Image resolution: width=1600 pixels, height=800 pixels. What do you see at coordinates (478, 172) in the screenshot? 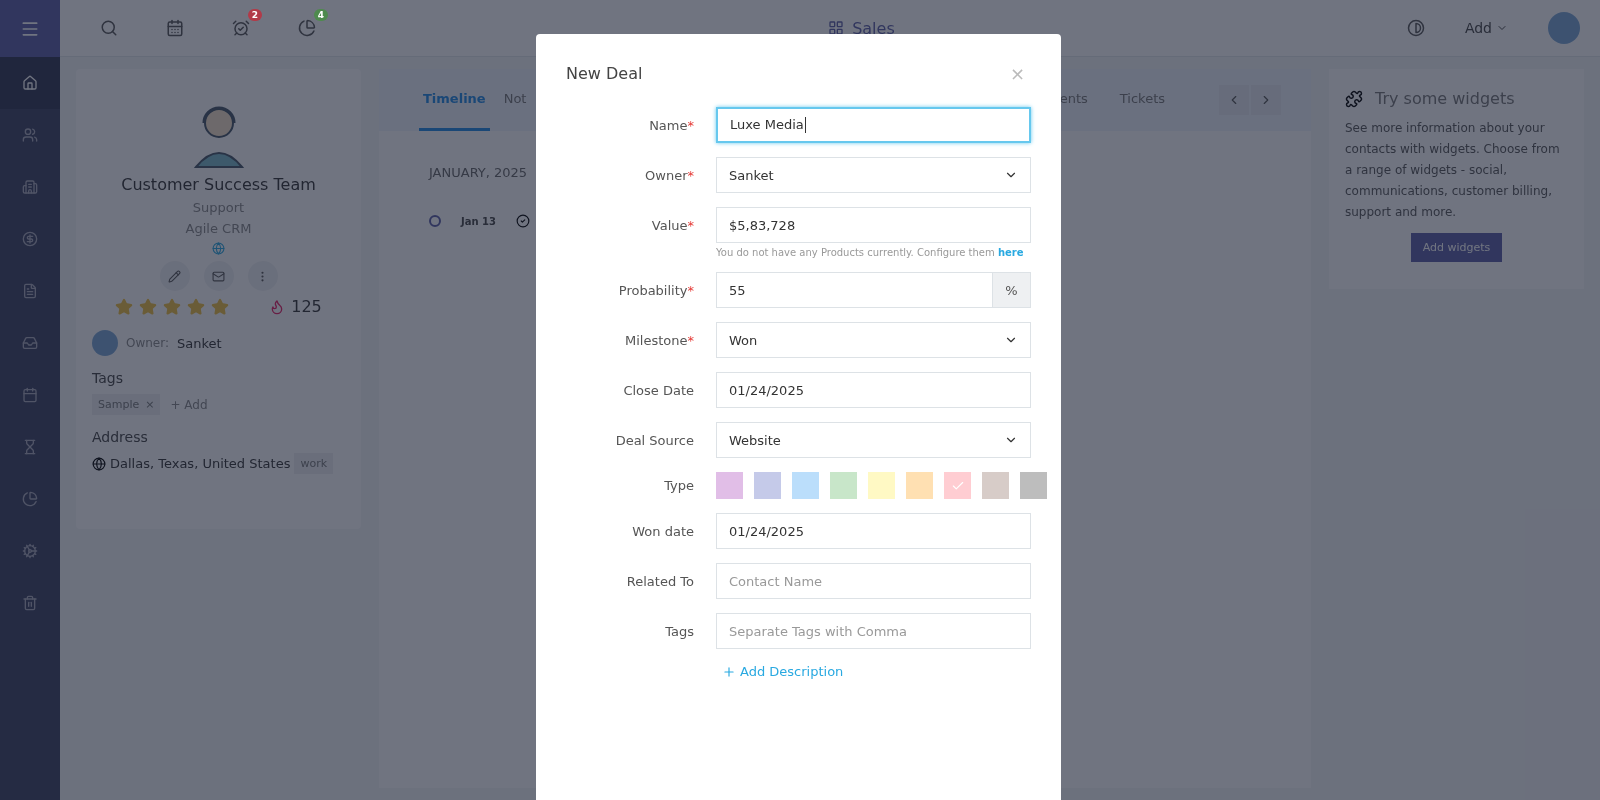
I see `timeline-month: JANUARY, 2025` at bounding box center [478, 172].